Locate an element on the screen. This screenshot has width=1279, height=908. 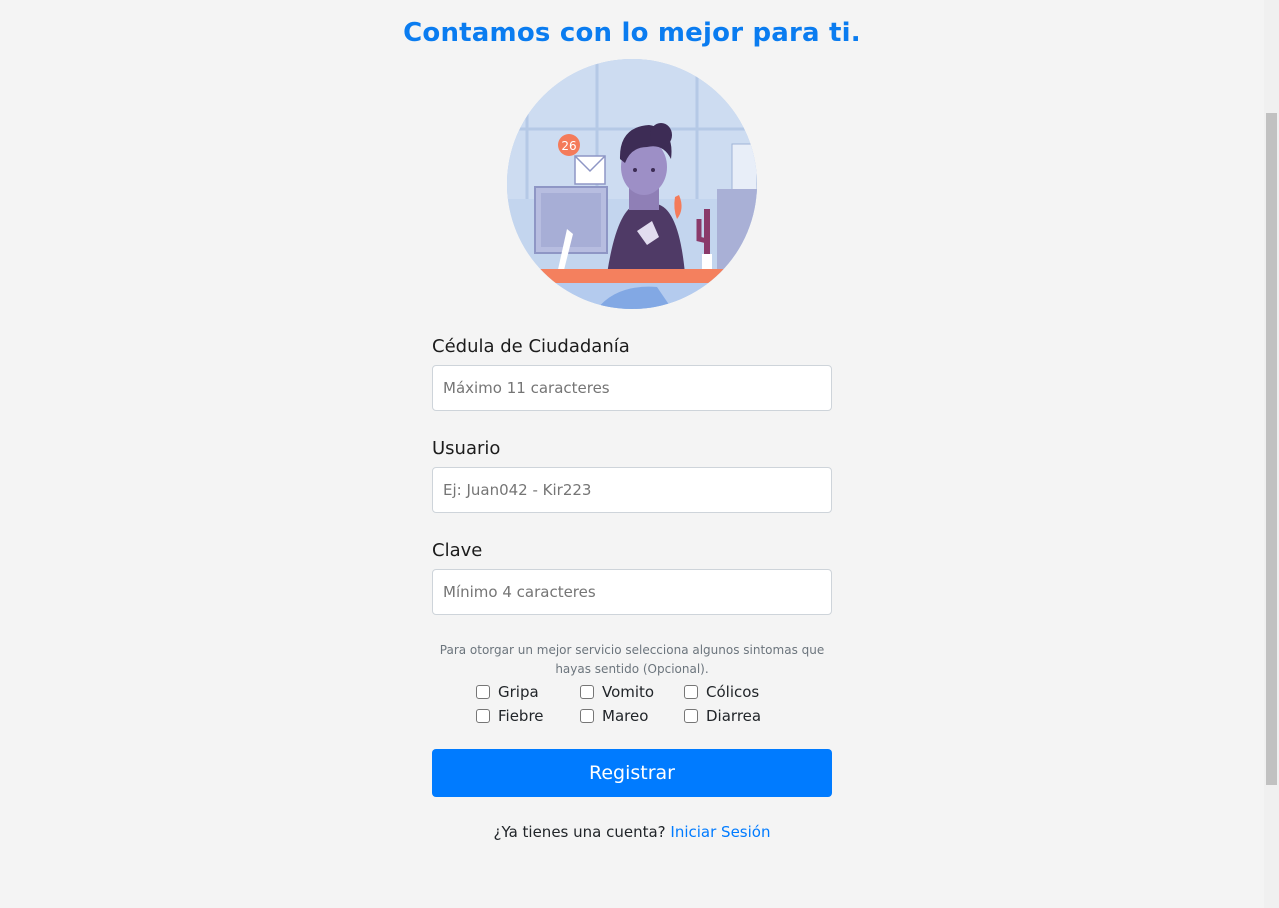
symptom-mareo: Mareo is located at coordinates (632, 716).